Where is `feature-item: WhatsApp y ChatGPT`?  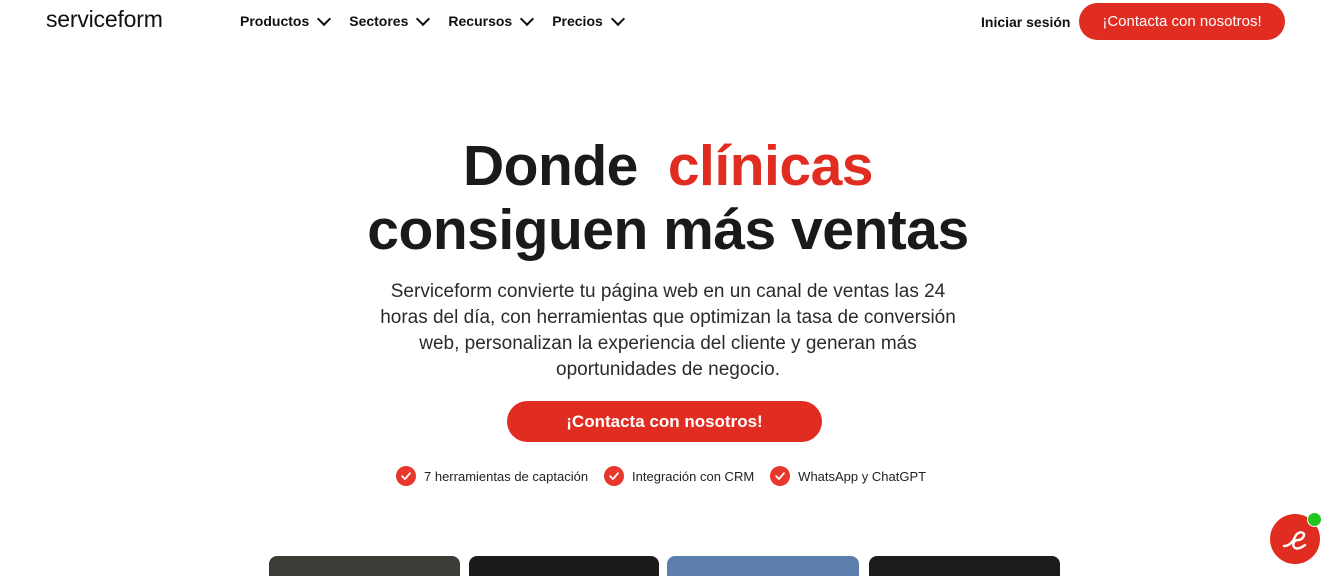
feature-item: WhatsApp y ChatGPT is located at coordinates (848, 476).